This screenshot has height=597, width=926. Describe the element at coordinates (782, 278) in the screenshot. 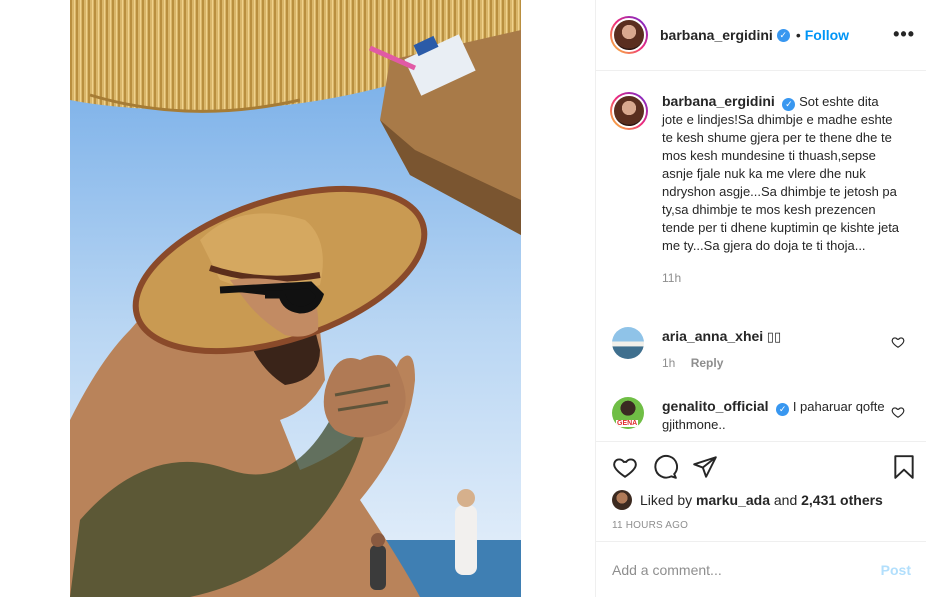

I see `caption-time: 11h` at that location.